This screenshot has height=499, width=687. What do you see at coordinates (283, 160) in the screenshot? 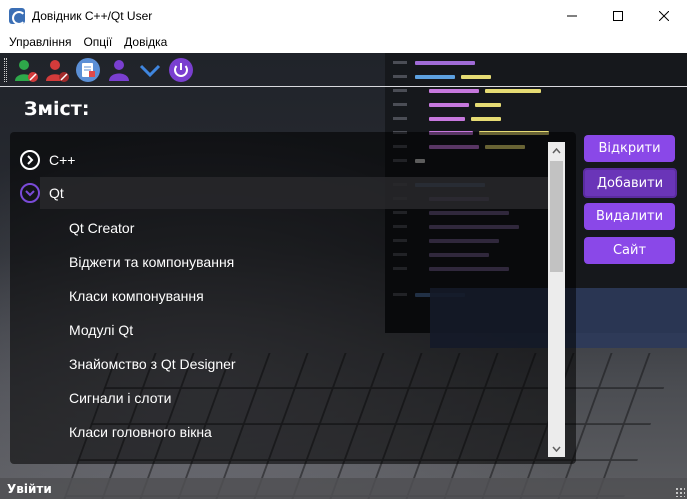
I see `tree-item-cpp: С++` at bounding box center [283, 160].